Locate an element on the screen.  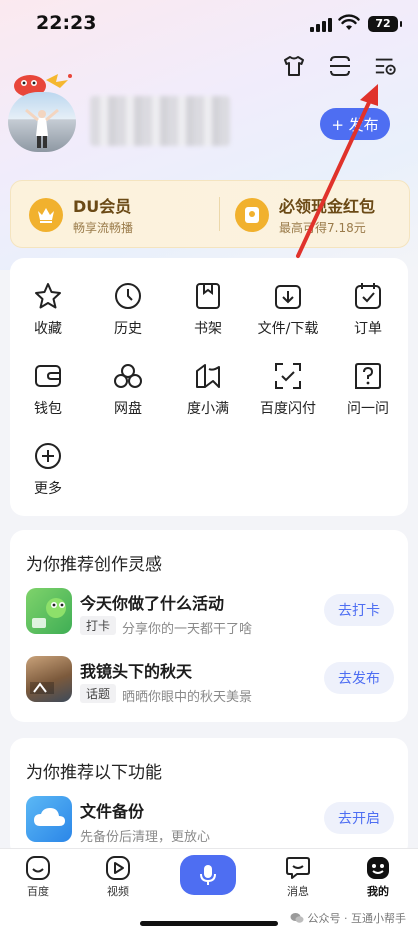
inspiration-title: 为你推荐创作灵感 is located at coordinates (94, 565).